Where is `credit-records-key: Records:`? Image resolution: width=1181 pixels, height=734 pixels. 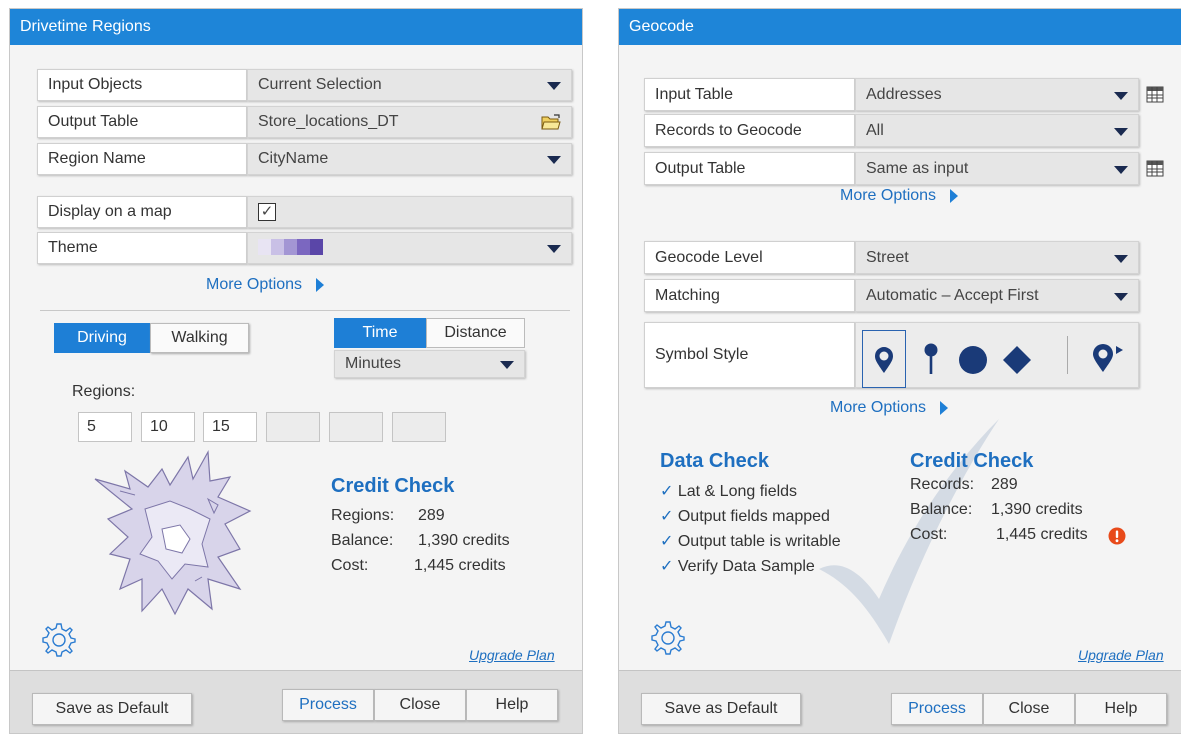
credit-records-key: Records: is located at coordinates (942, 484).